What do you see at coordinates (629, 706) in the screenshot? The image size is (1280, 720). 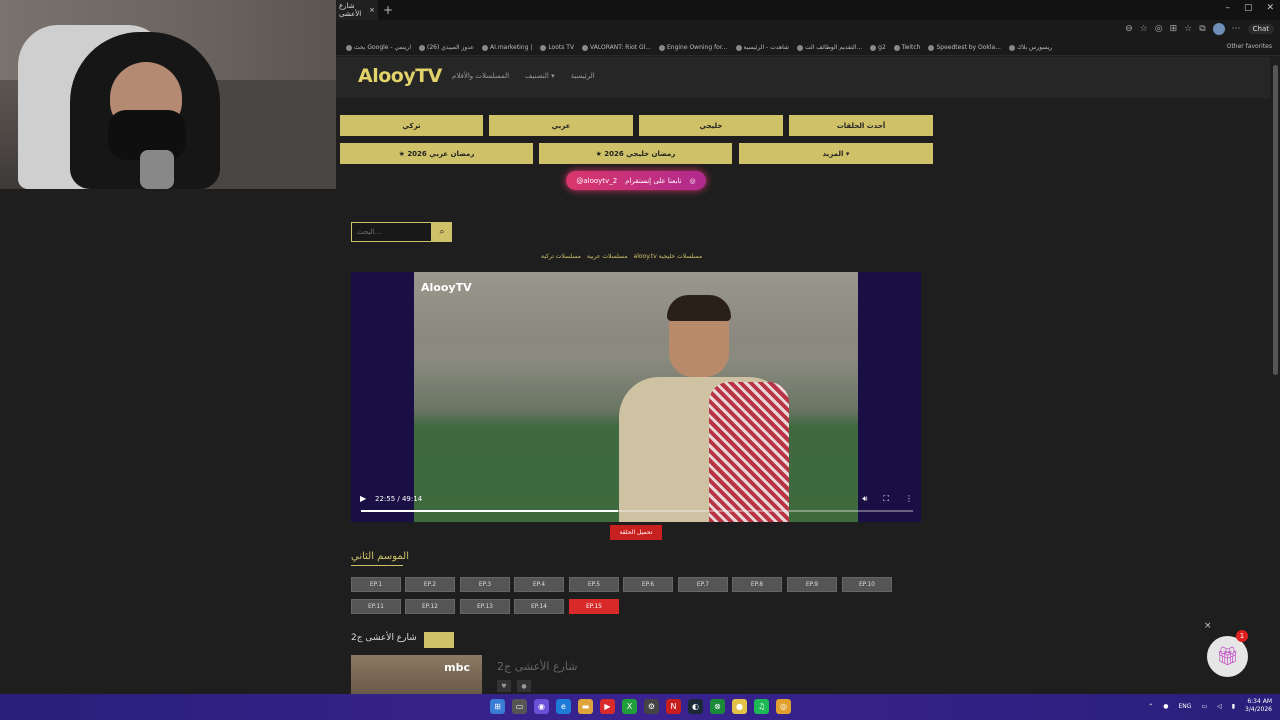 I see `excel-icon: X` at bounding box center [629, 706].